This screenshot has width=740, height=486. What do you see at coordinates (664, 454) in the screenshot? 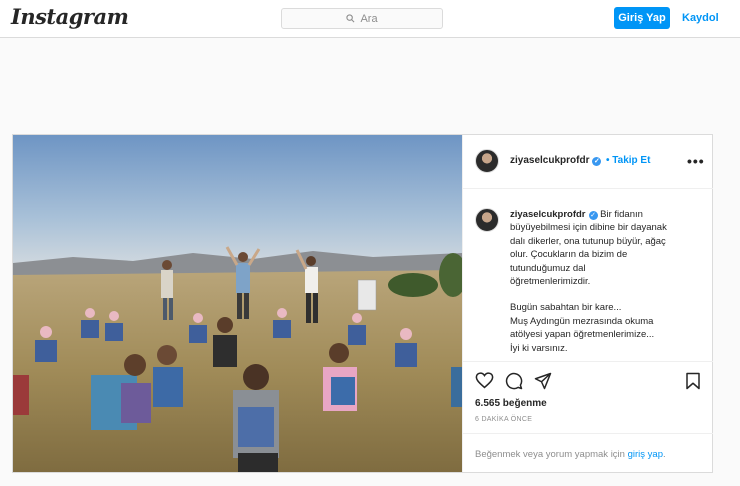
I see `comment-prompt-suffix: .` at bounding box center [664, 454].